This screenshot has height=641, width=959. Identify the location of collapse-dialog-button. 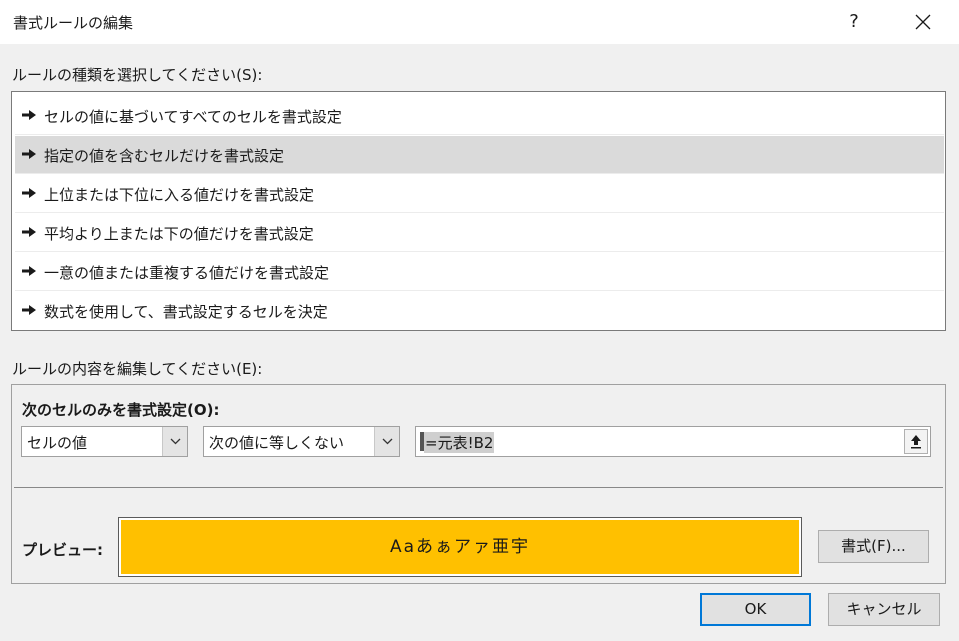
(916, 441).